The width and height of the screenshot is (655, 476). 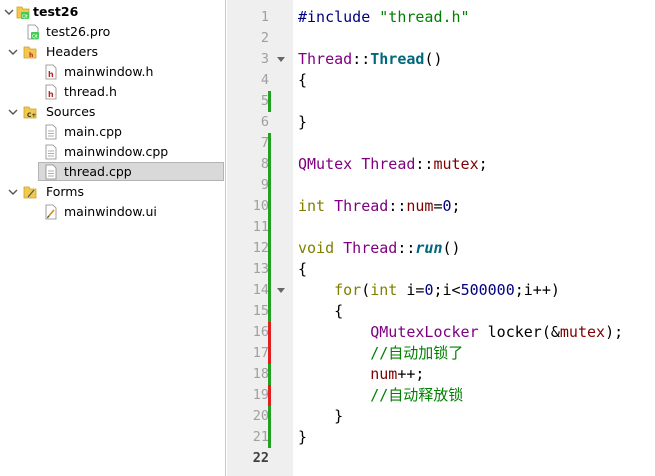 I want to click on code-line: for(int i=0;i<500000;i++), so click(x=429, y=290).